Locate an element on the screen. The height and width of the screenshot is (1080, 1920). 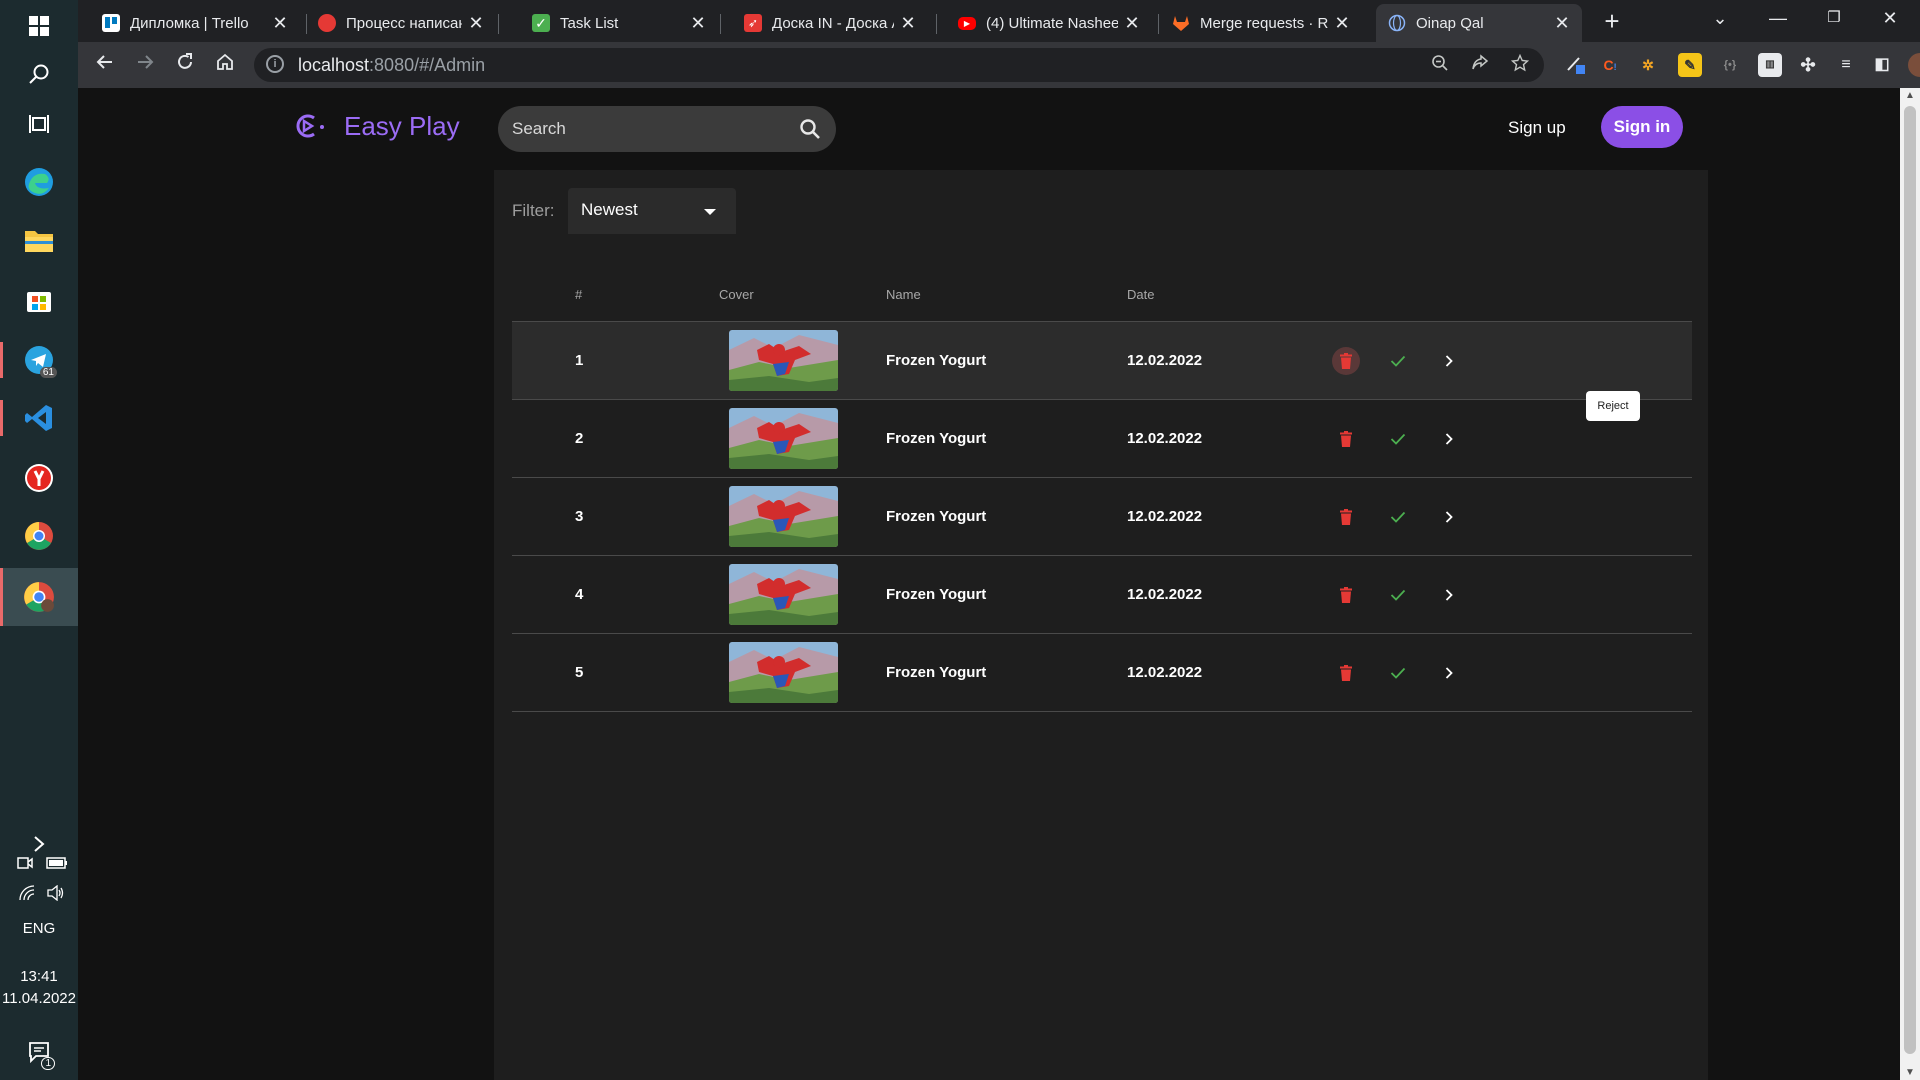
search-box is located at coordinates (667, 129).